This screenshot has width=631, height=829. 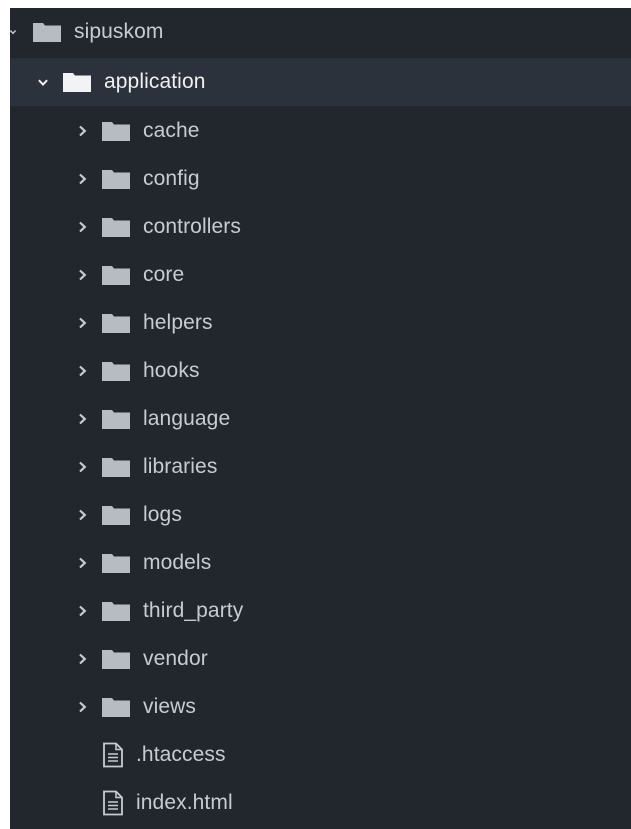 What do you see at coordinates (187, 418) in the screenshot?
I see `tree-item-label: language` at bounding box center [187, 418].